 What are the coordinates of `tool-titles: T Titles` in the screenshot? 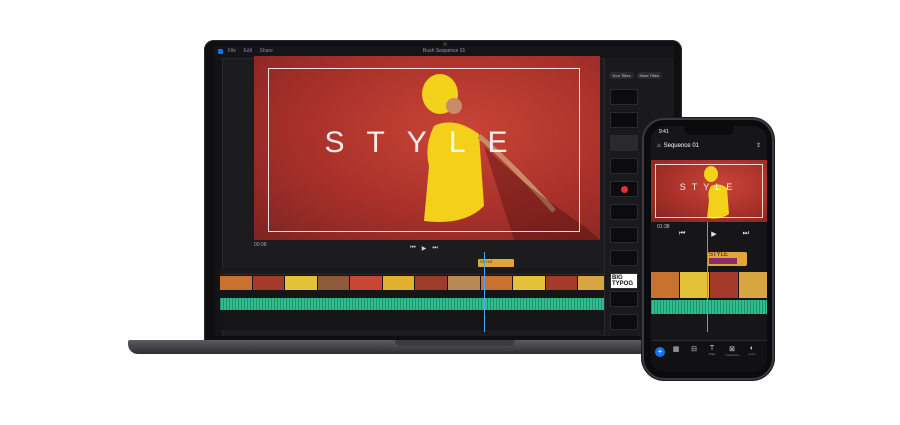 It's located at (712, 350).